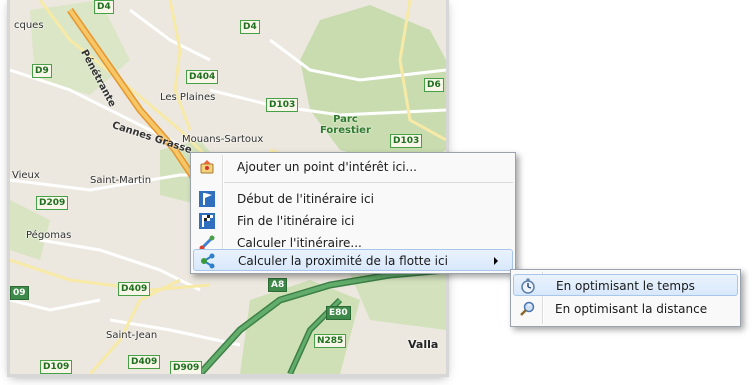 The width and height of the screenshot is (754, 385). Describe the element at coordinates (42, 71) in the screenshot. I see `road-shield: D9` at that location.